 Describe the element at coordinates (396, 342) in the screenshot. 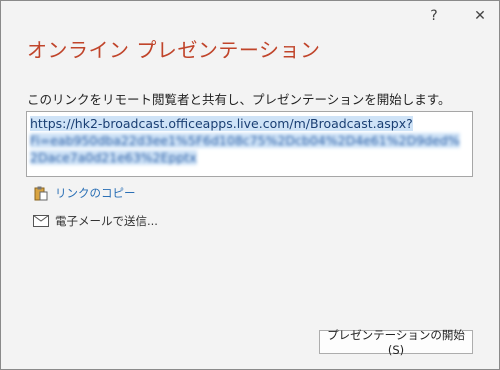

I see `start-presentation-button: プレゼンテーションの開始(S)` at that location.